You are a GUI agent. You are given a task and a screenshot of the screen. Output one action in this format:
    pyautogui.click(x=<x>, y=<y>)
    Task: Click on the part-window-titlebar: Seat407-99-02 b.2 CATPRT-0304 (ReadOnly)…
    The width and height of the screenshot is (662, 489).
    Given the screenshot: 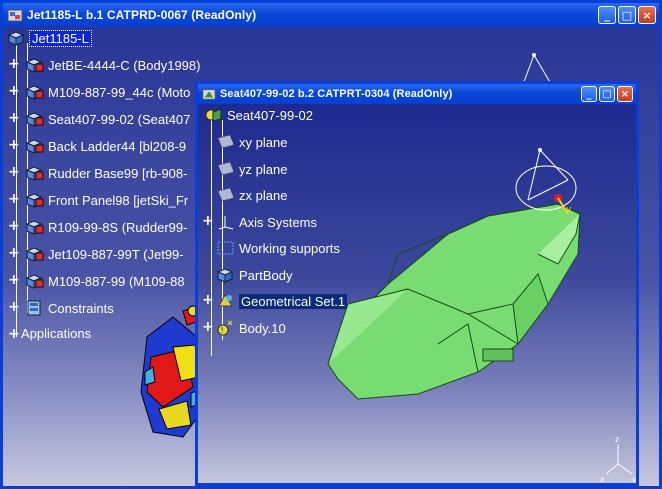 What is the action you would take?
    pyautogui.click(x=417, y=94)
    